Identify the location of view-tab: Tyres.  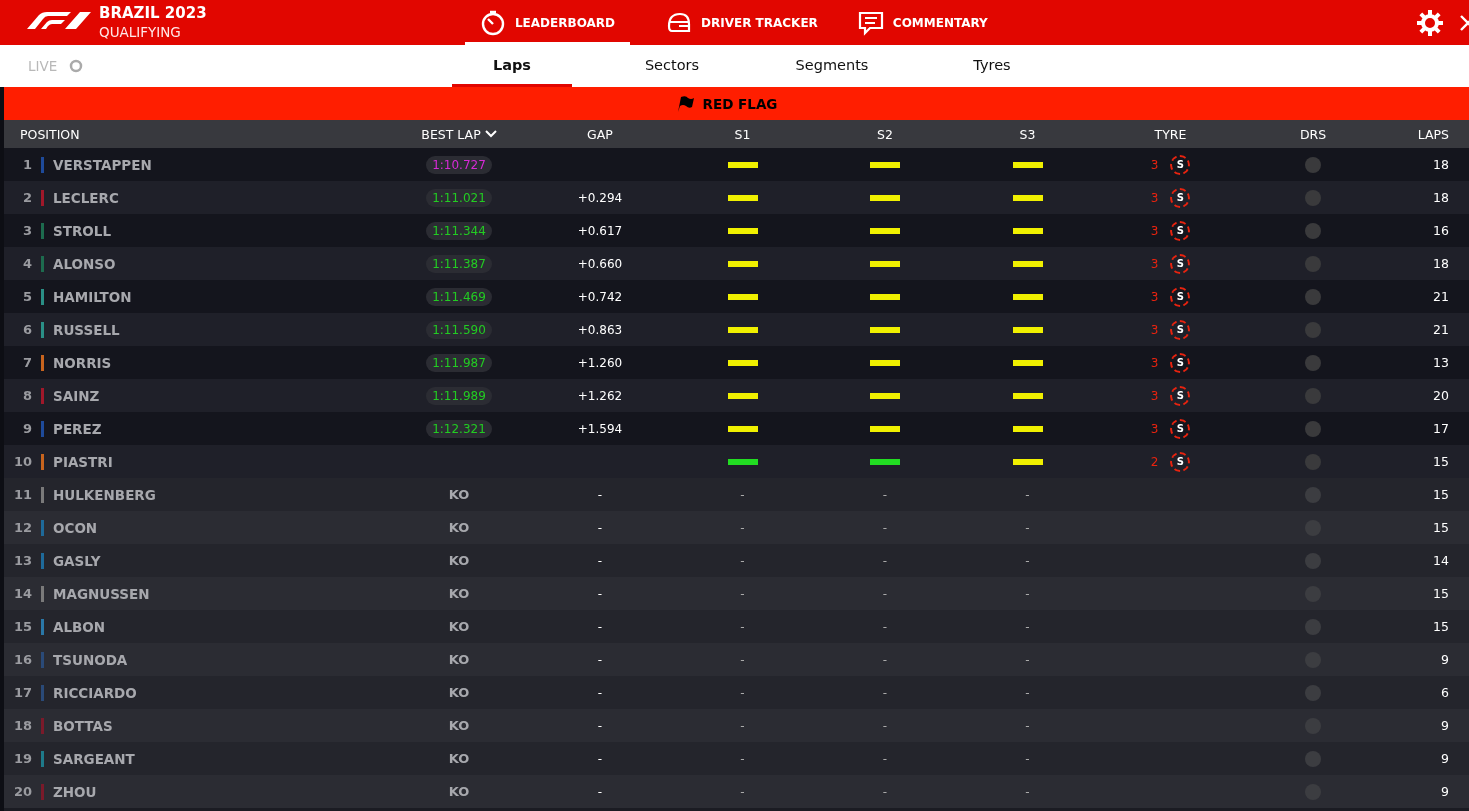
(992, 66).